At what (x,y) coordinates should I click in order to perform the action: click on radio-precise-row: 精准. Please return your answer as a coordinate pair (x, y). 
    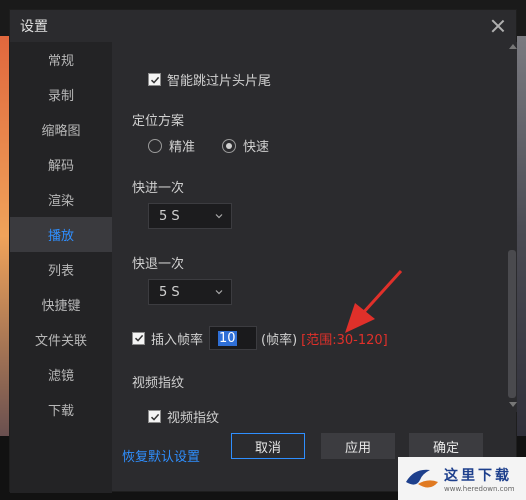
    Looking at the image, I should click on (171, 145).